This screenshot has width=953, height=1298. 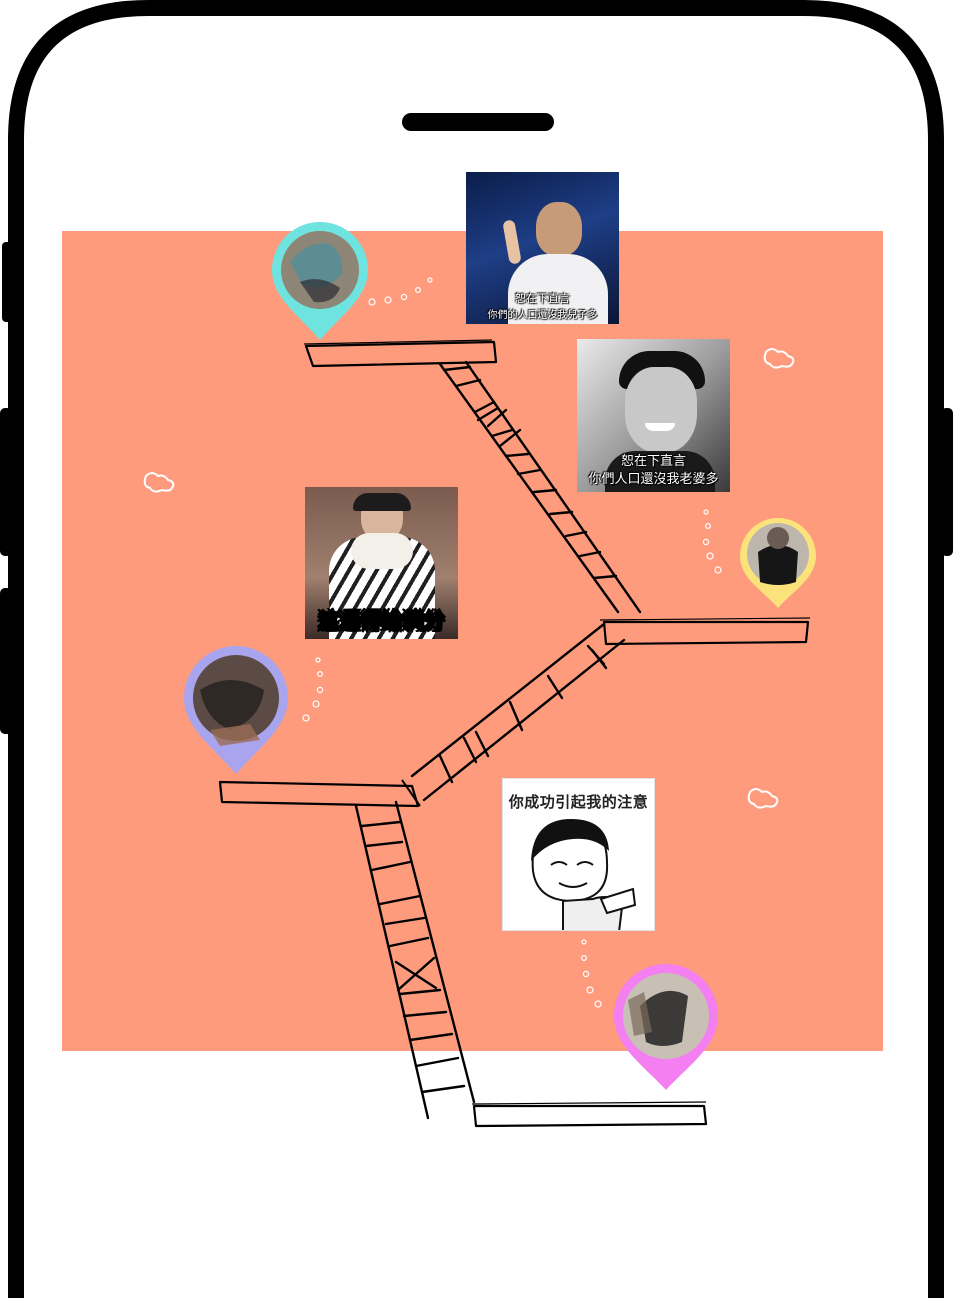 What do you see at coordinates (584, 874) in the screenshot?
I see `panda-face-drawing` at bounding box center [584, 874].